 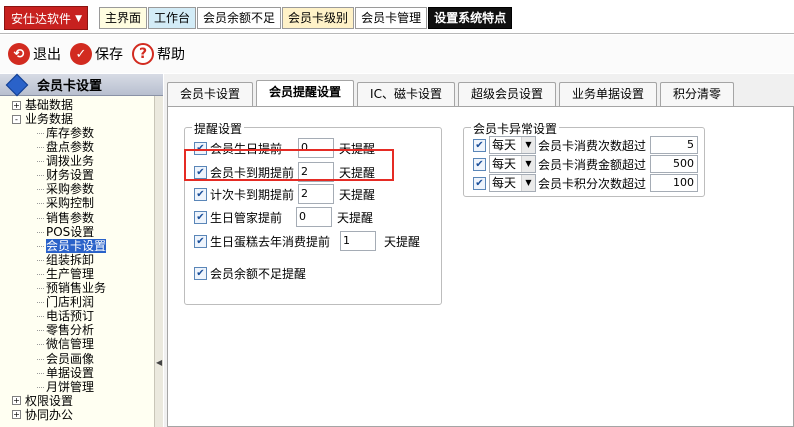 I want to click on birthday-cake-reminder-row: ✔ 生日蛋糕去年消费提前 1 天提醒, so click(x=307, y=241).